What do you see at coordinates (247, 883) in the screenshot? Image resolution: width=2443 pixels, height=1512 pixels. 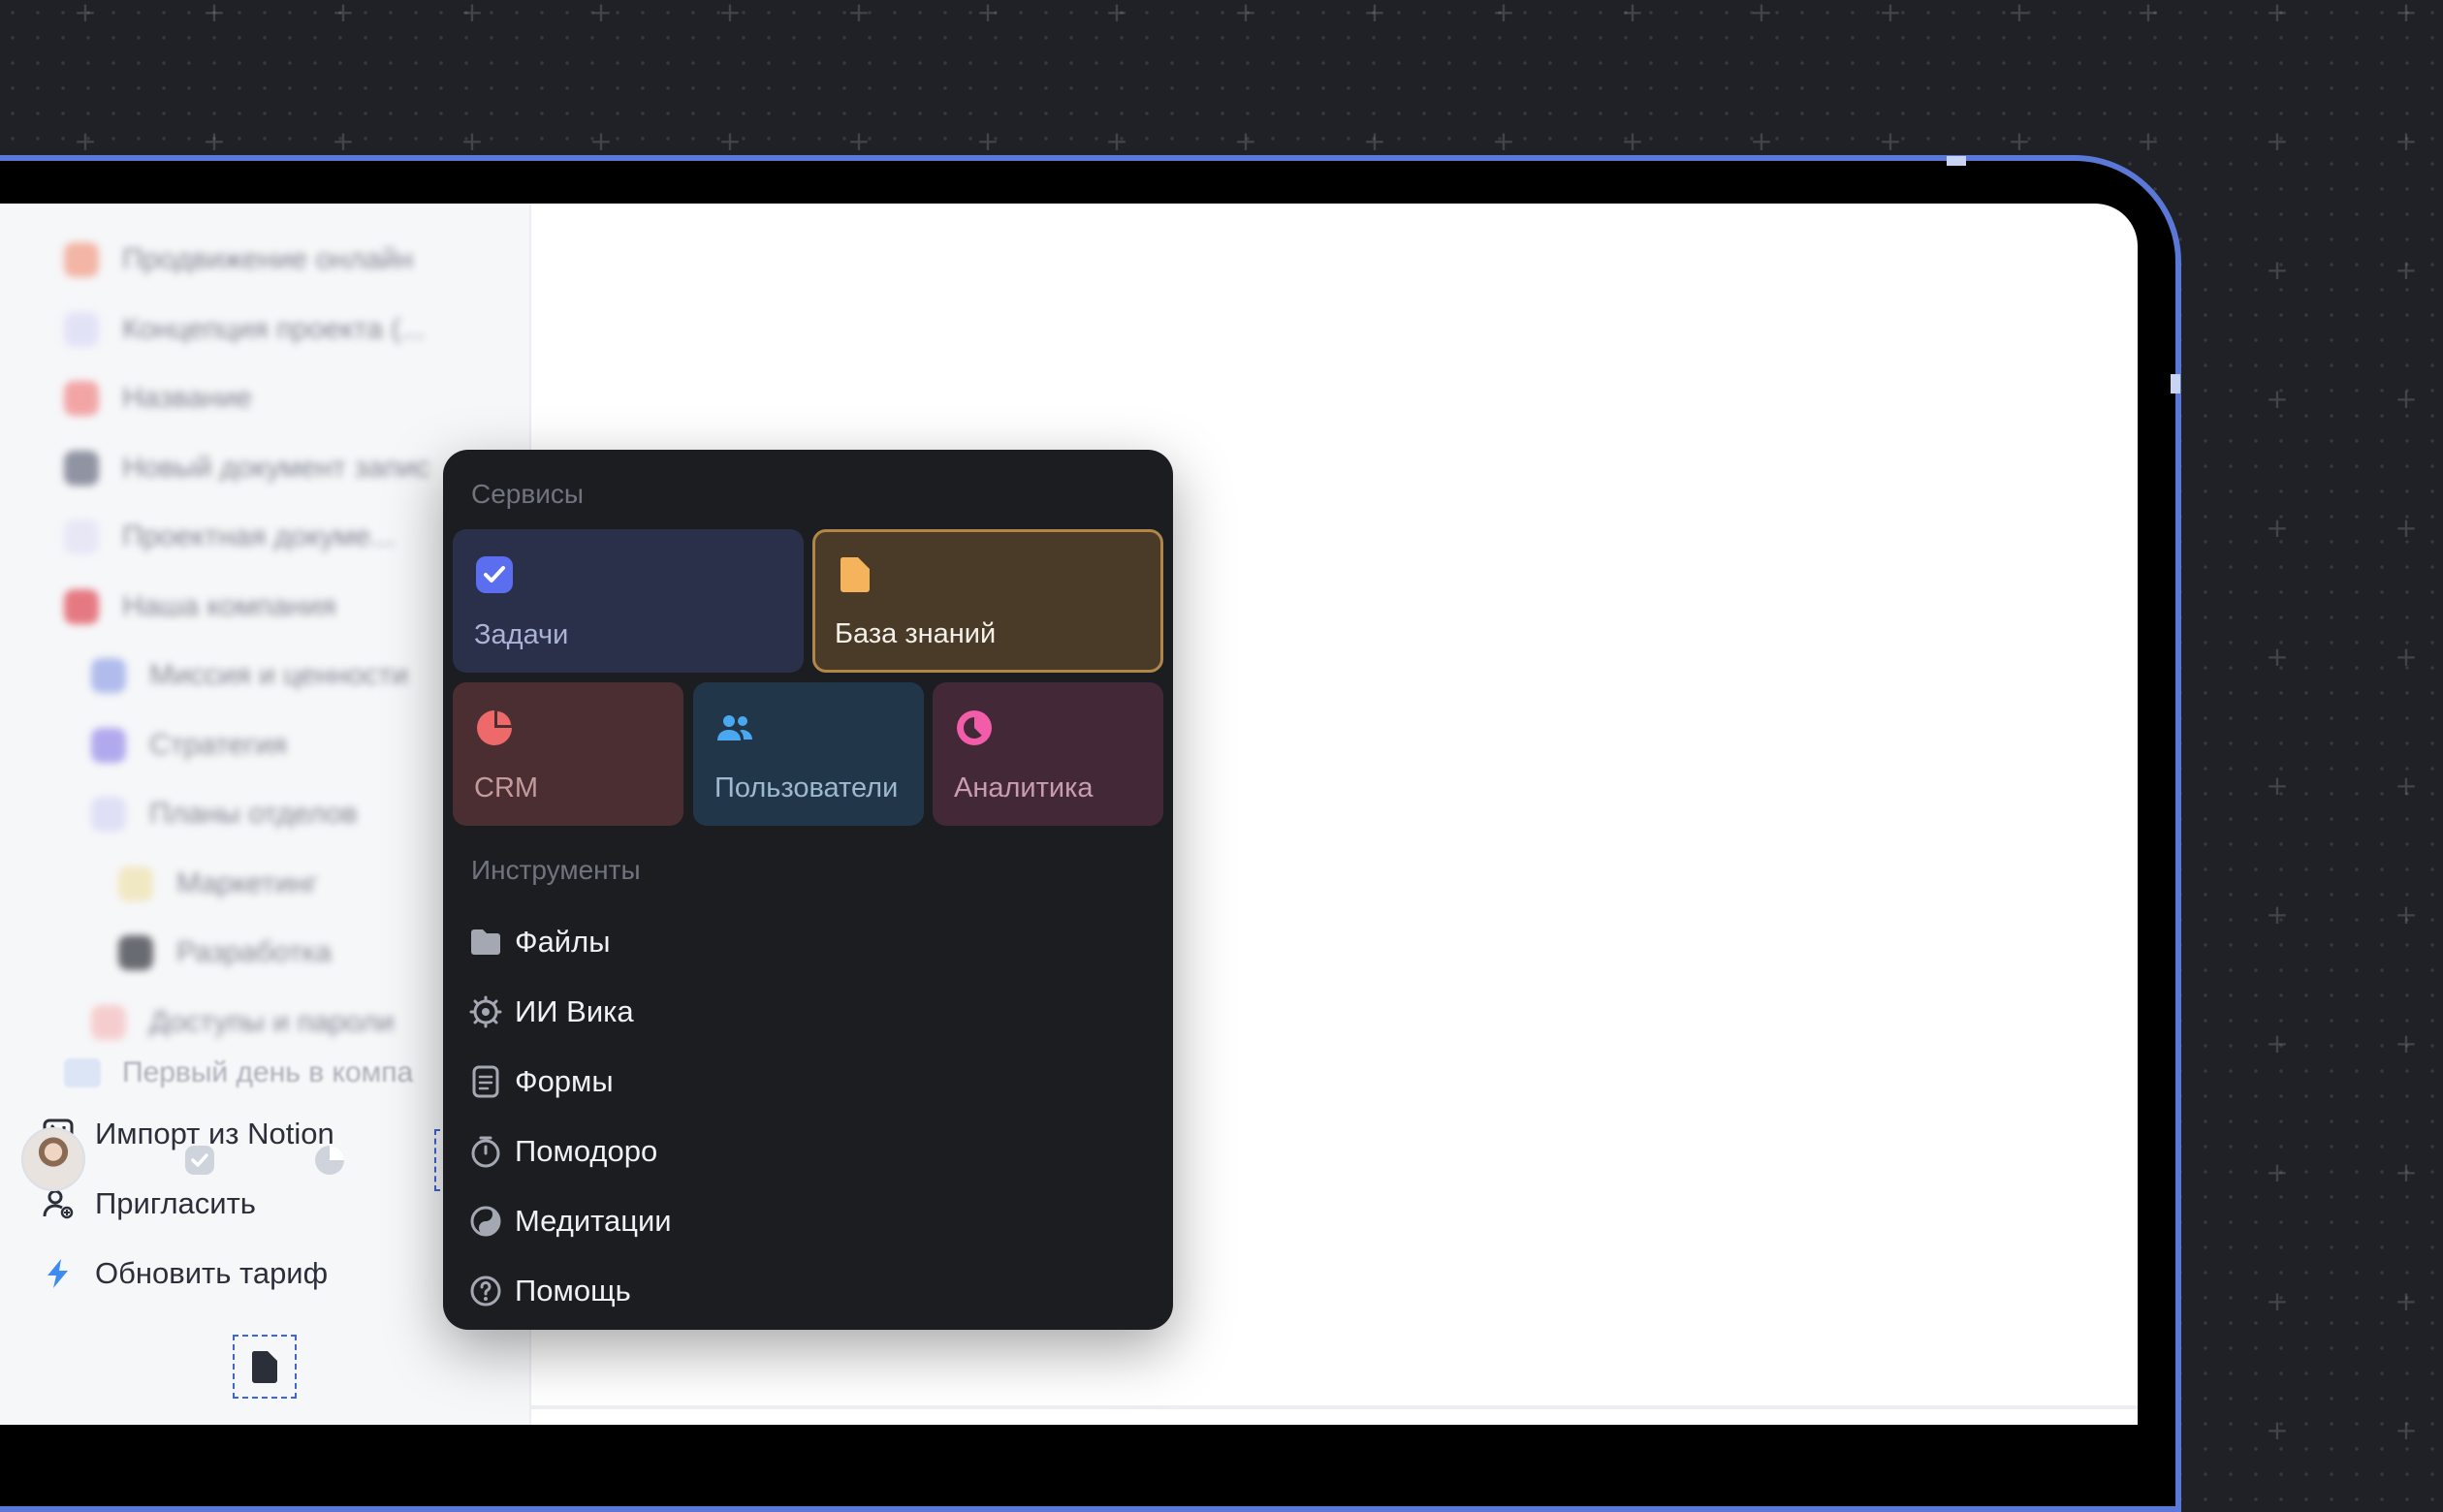 I see `sidebar-tree-item-label: Маркетинг` at bounding box center [247, 883].